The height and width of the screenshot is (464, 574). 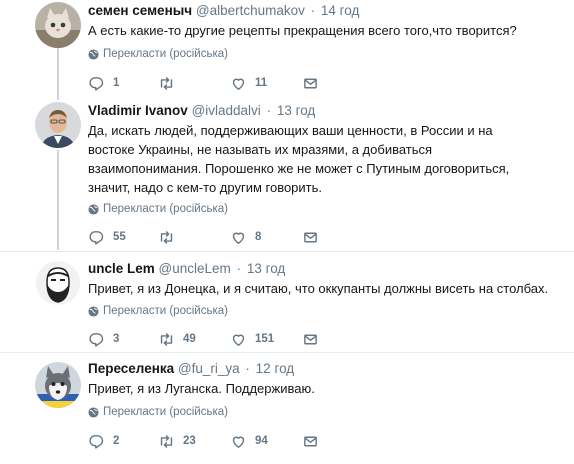 I want to click on like-button: 151, so click(x=266, y=339).